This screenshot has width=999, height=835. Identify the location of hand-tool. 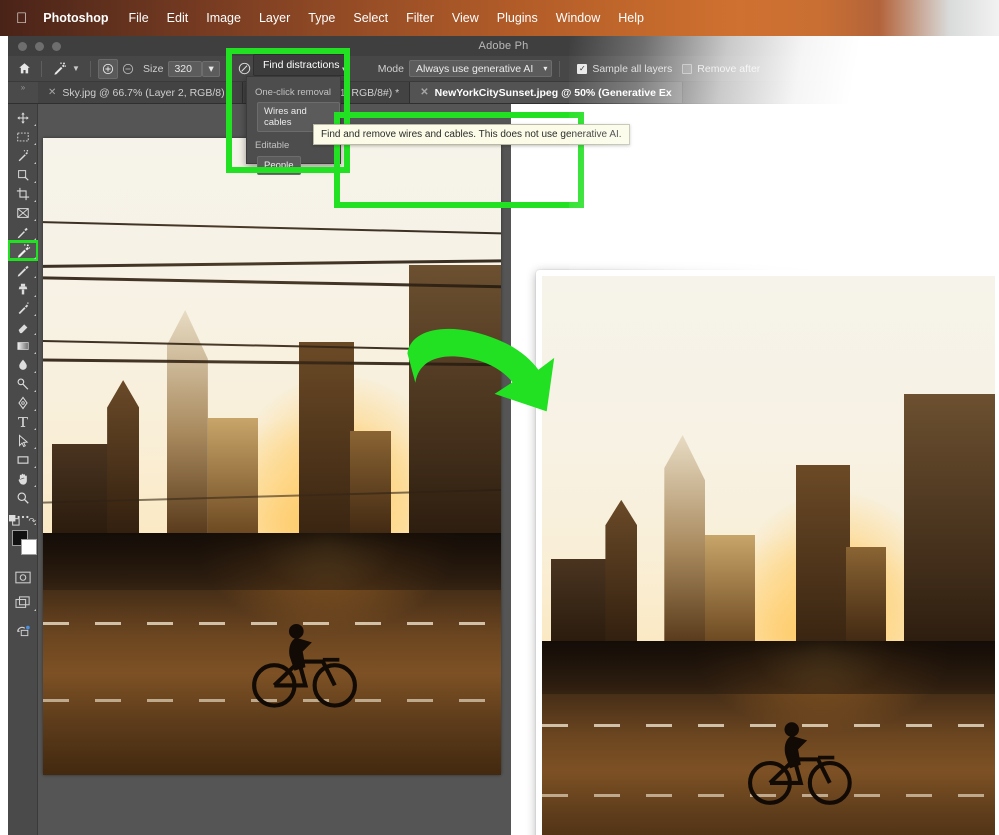
(23, 478).